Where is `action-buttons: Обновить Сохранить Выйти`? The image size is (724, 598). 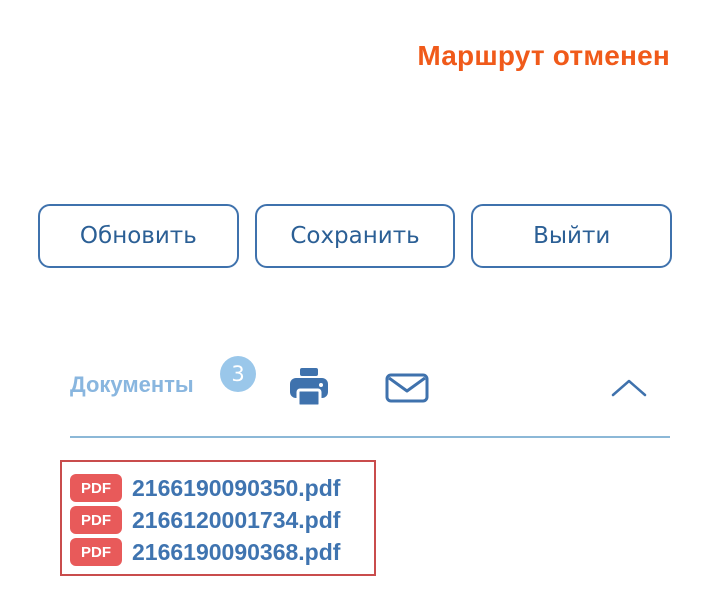 action-buttons: Обновить Сохранить Выйти is located at coordinates (355, 236).